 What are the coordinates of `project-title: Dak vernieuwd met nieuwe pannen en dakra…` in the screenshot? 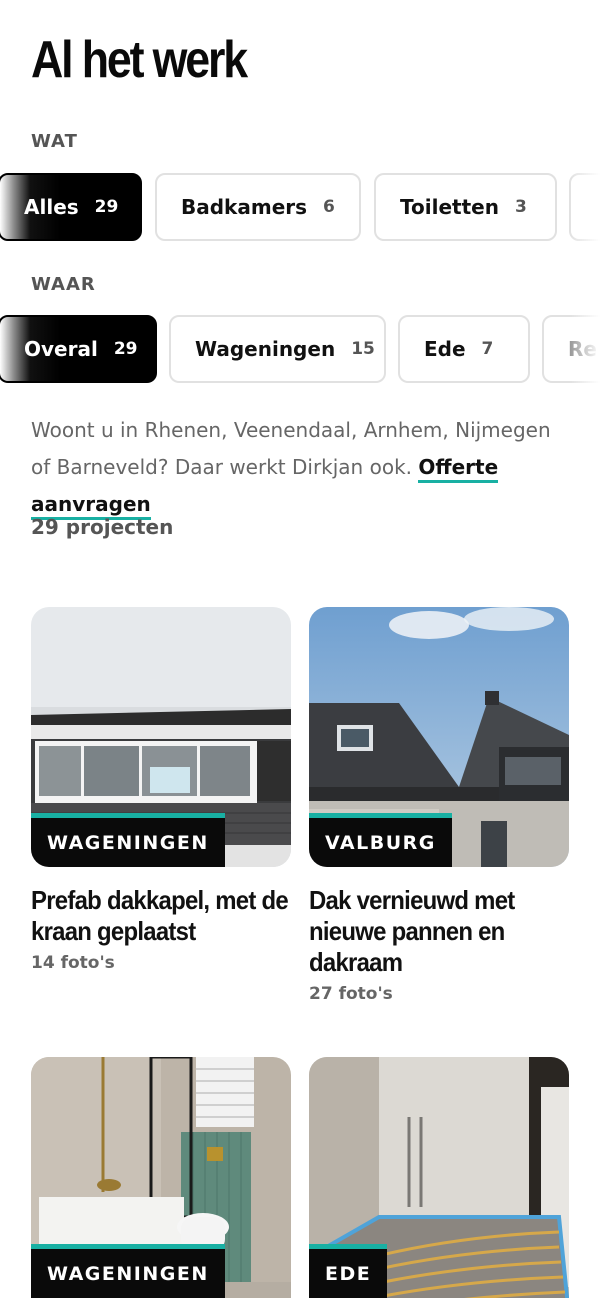 It's located at (438, 931).